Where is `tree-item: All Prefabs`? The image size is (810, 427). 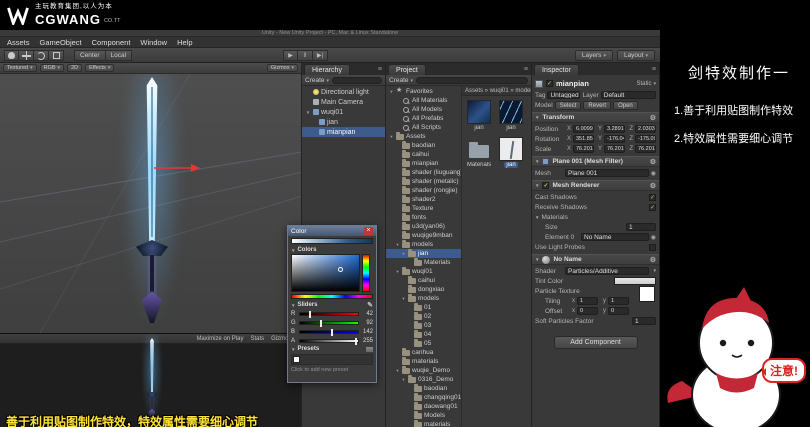 tree-item: All Prefabs is located at coordinates (423, 118).